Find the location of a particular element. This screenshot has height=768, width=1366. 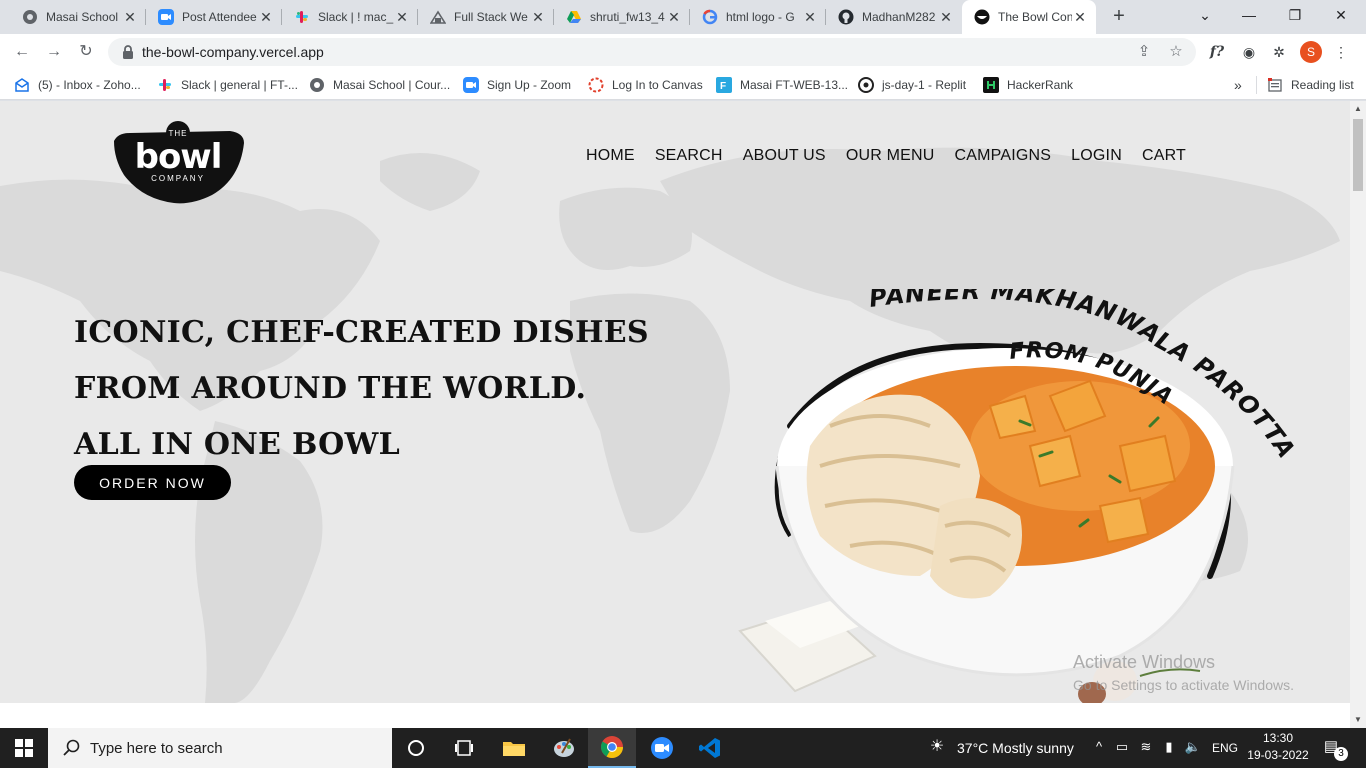

profile-avatar: S is located at coordinates (1311, 52).